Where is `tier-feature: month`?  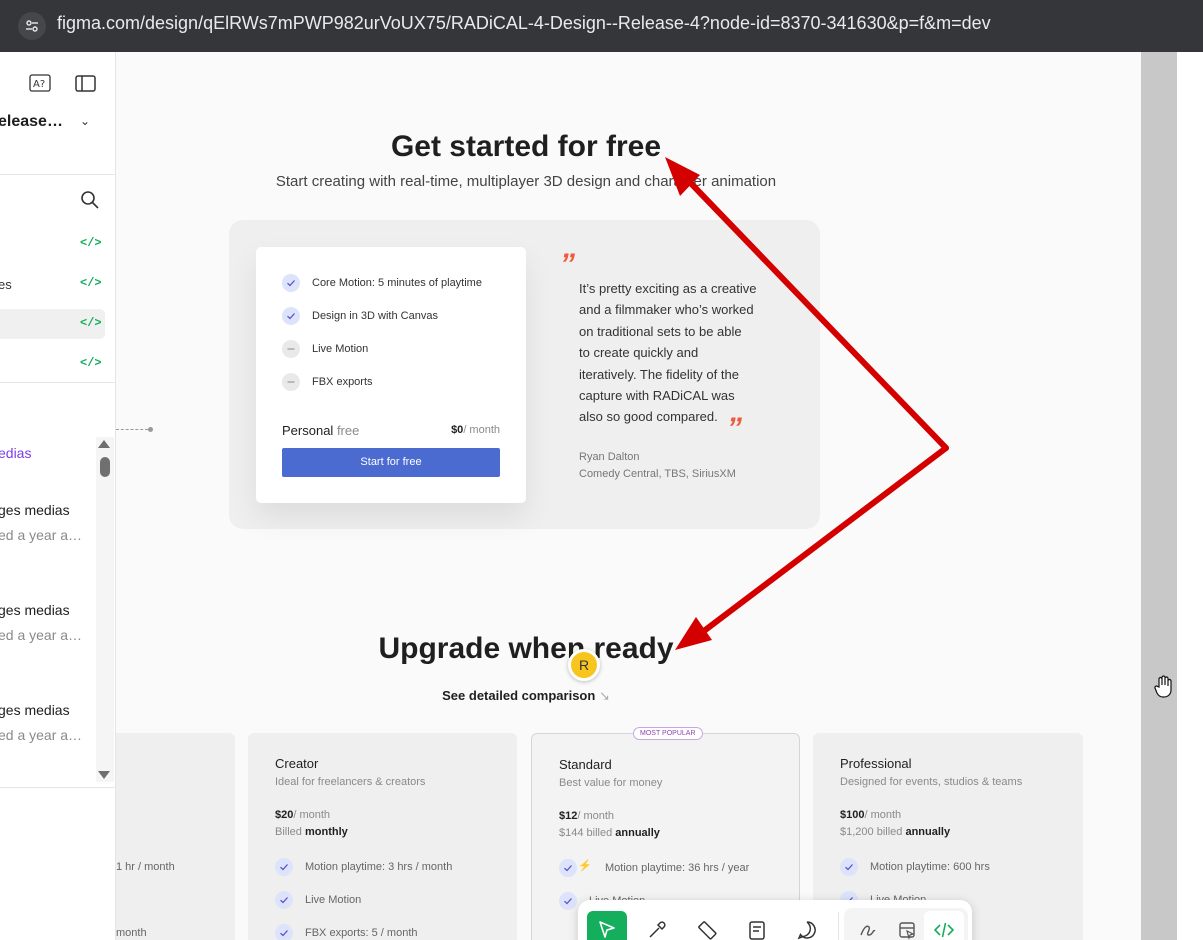
tier-feature: month is located at coordinates (131, 933).